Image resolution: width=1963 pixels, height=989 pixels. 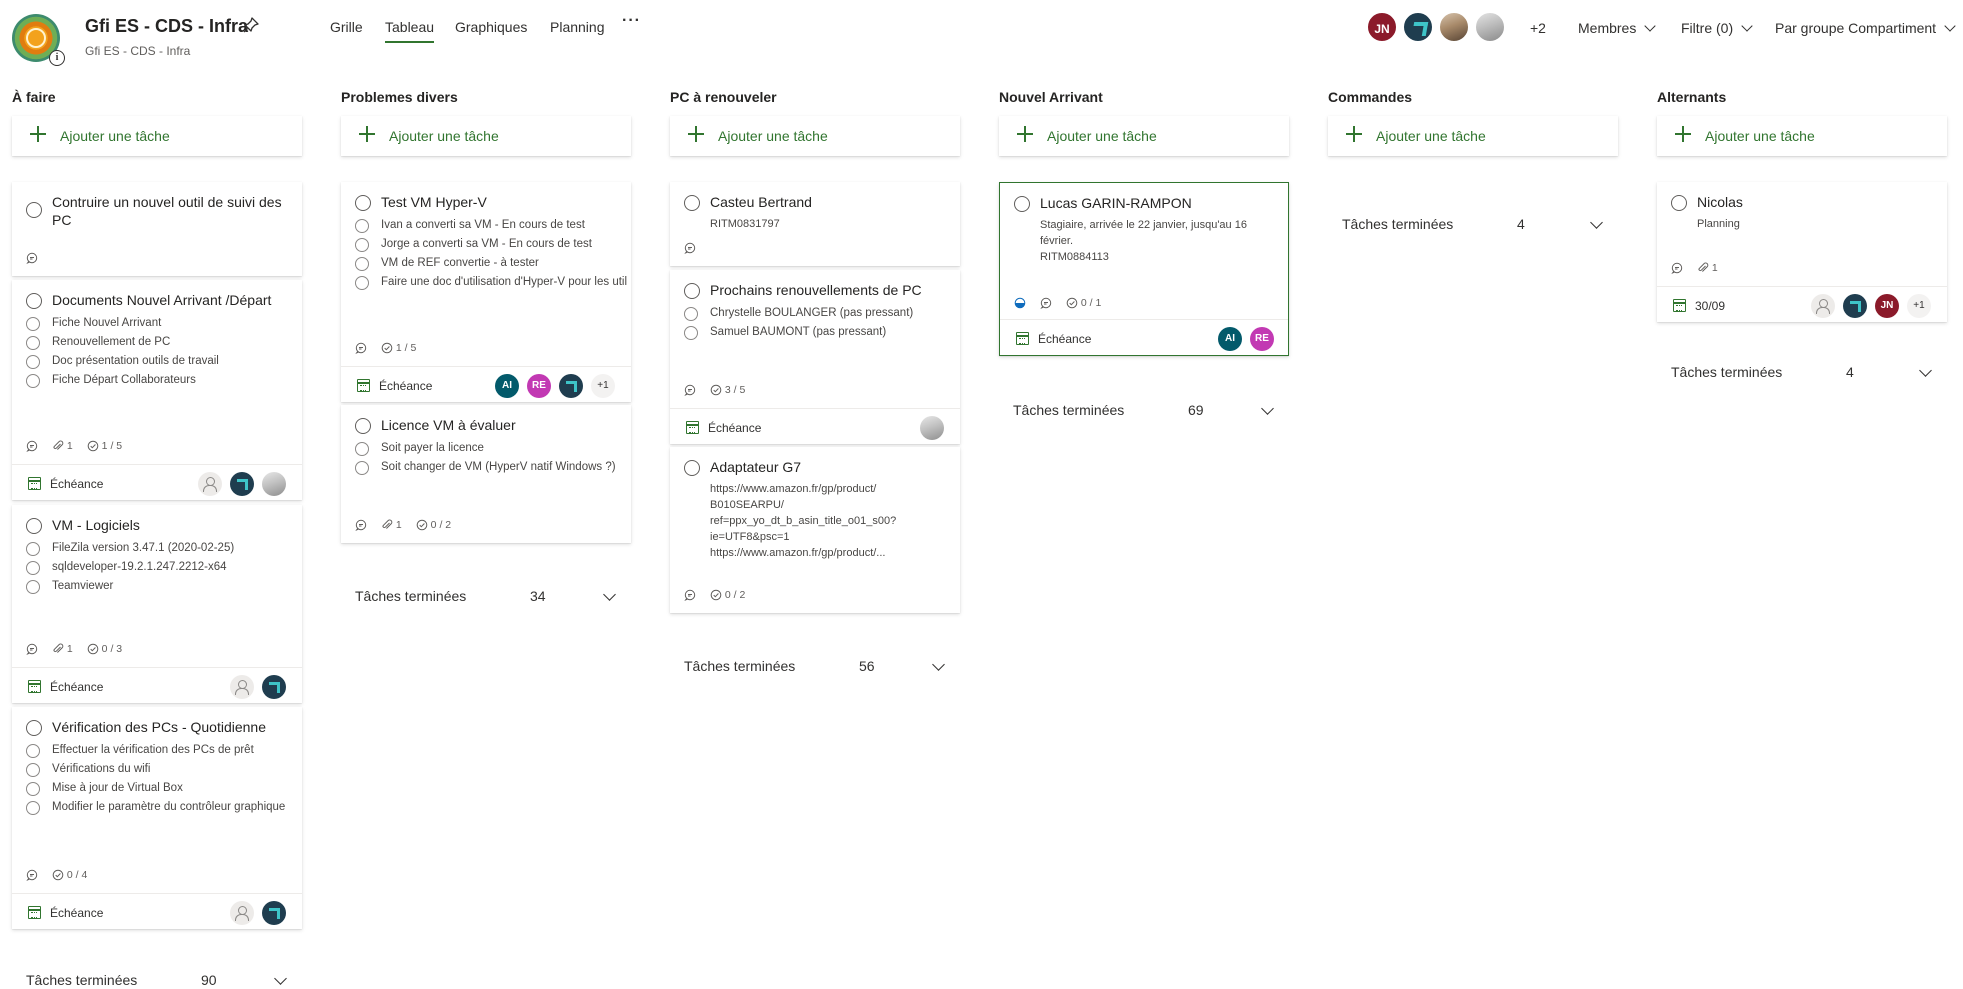 I want to click on assignee-avatar: JN, so click(x=1887, y=306).